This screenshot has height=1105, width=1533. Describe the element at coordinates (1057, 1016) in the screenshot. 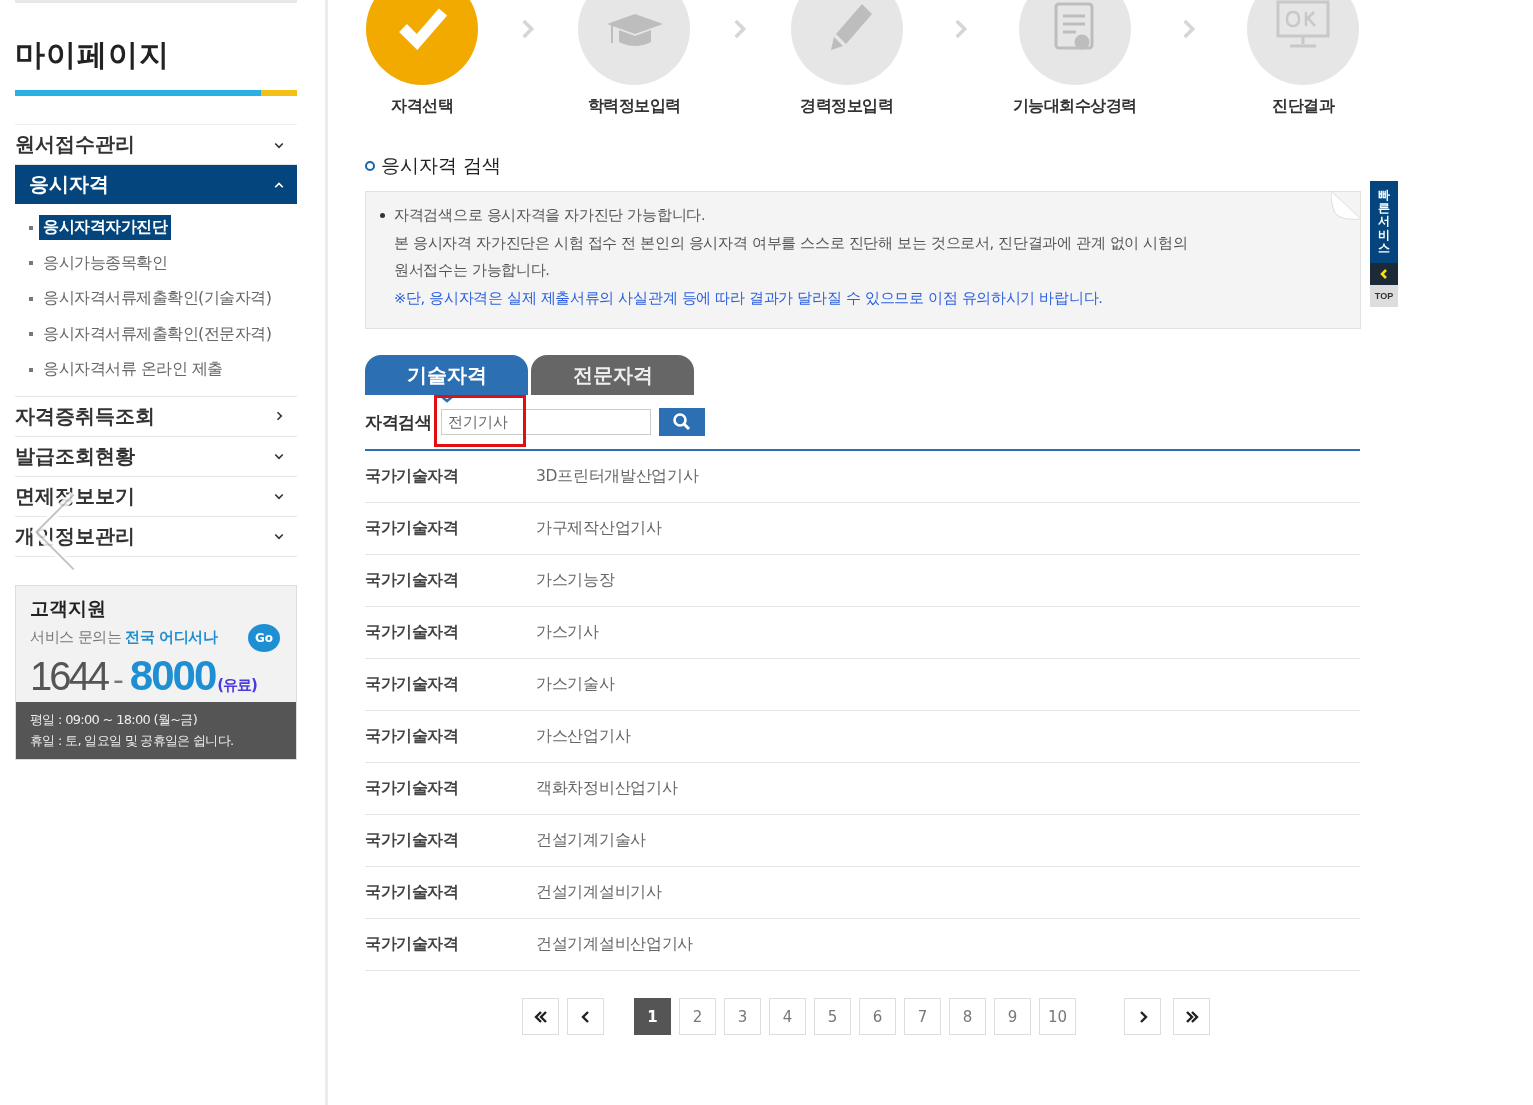

I see `page-button: 10` at that location.